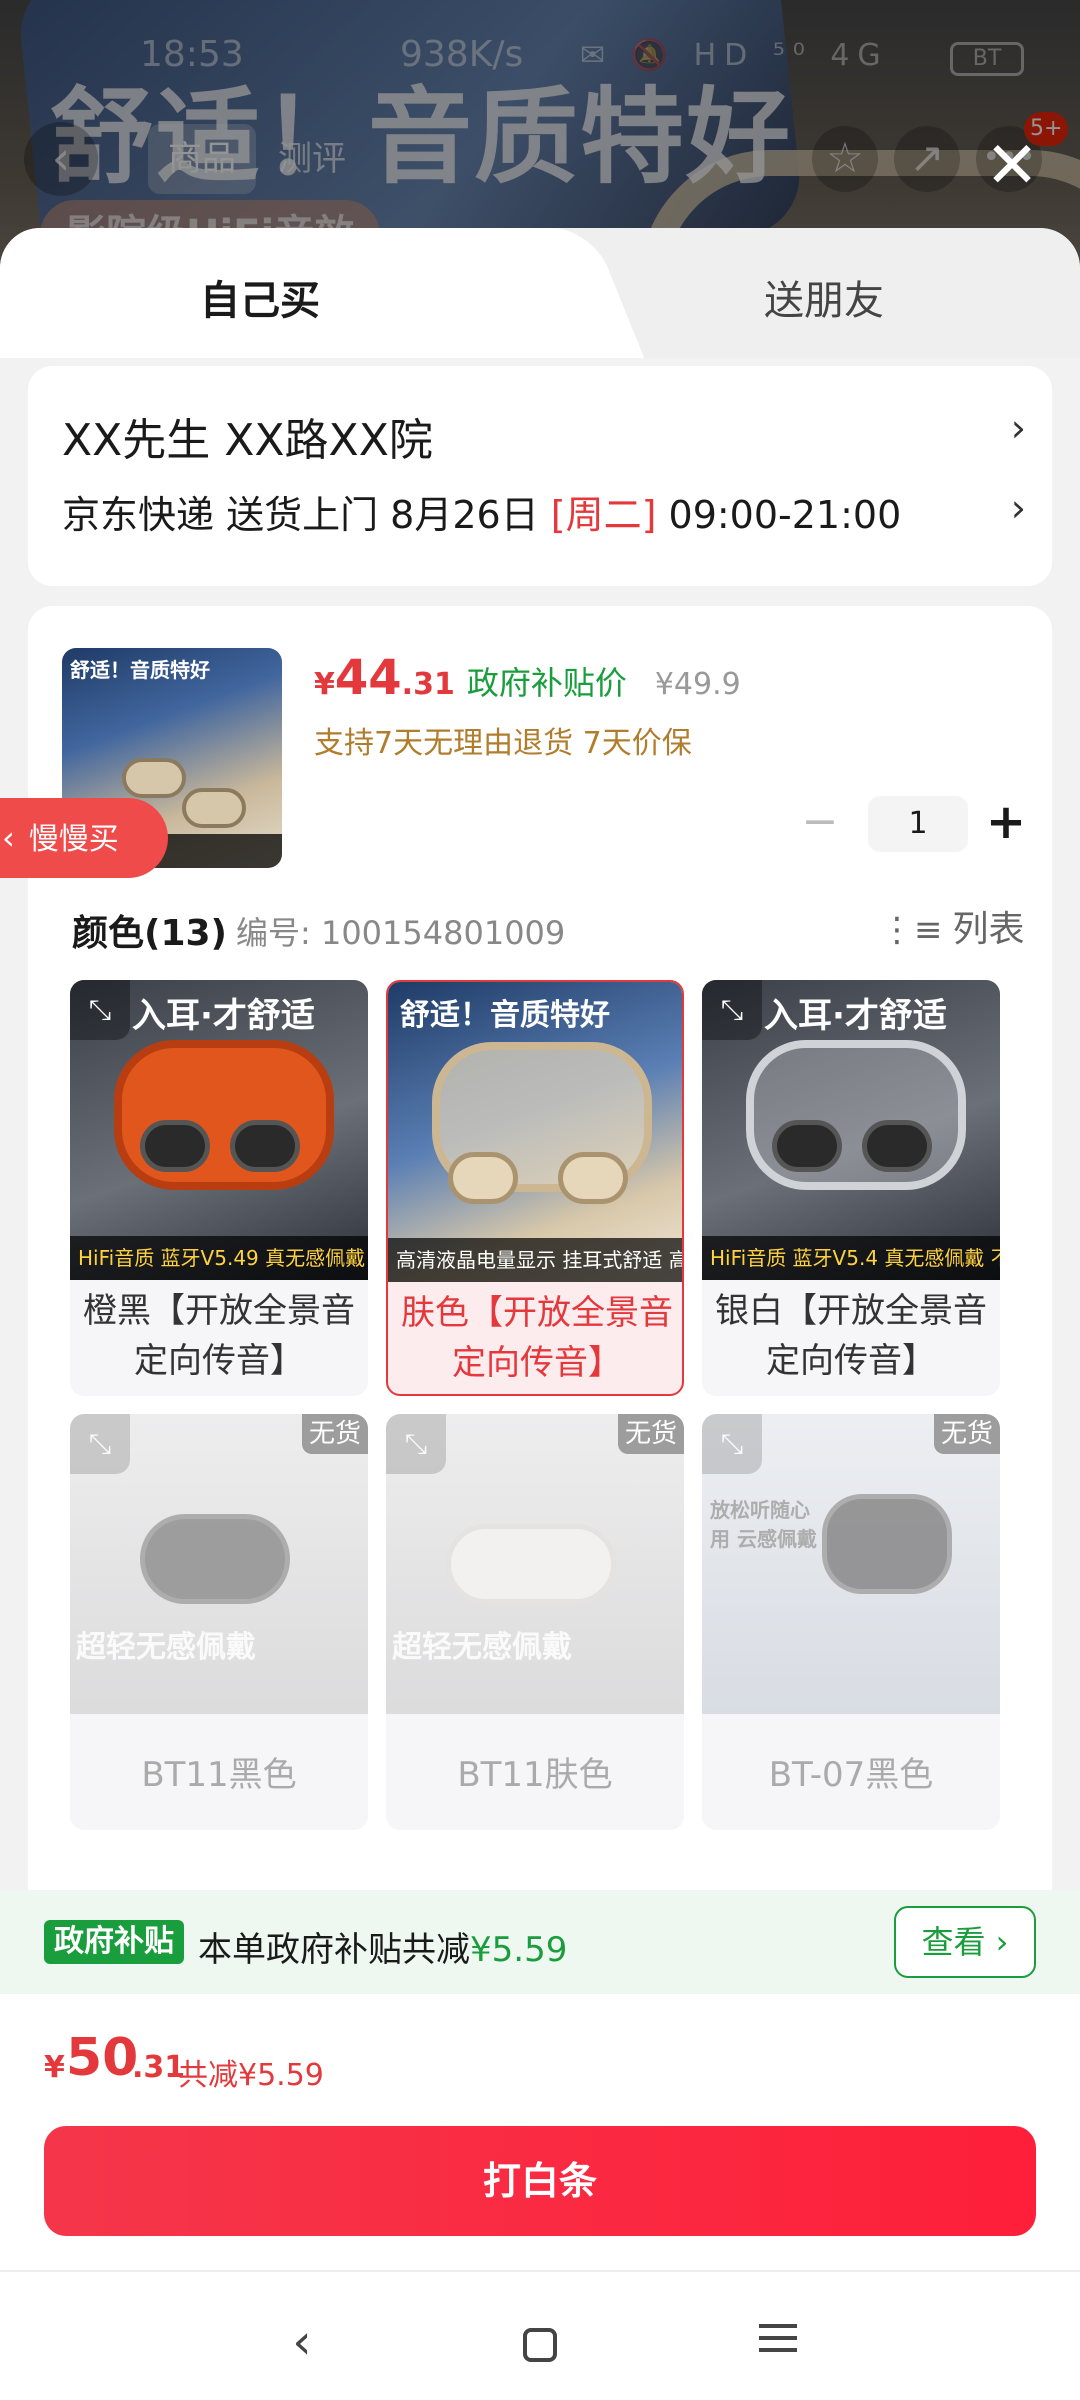  I want to click on price-currency: ¥, so click(324, 684).